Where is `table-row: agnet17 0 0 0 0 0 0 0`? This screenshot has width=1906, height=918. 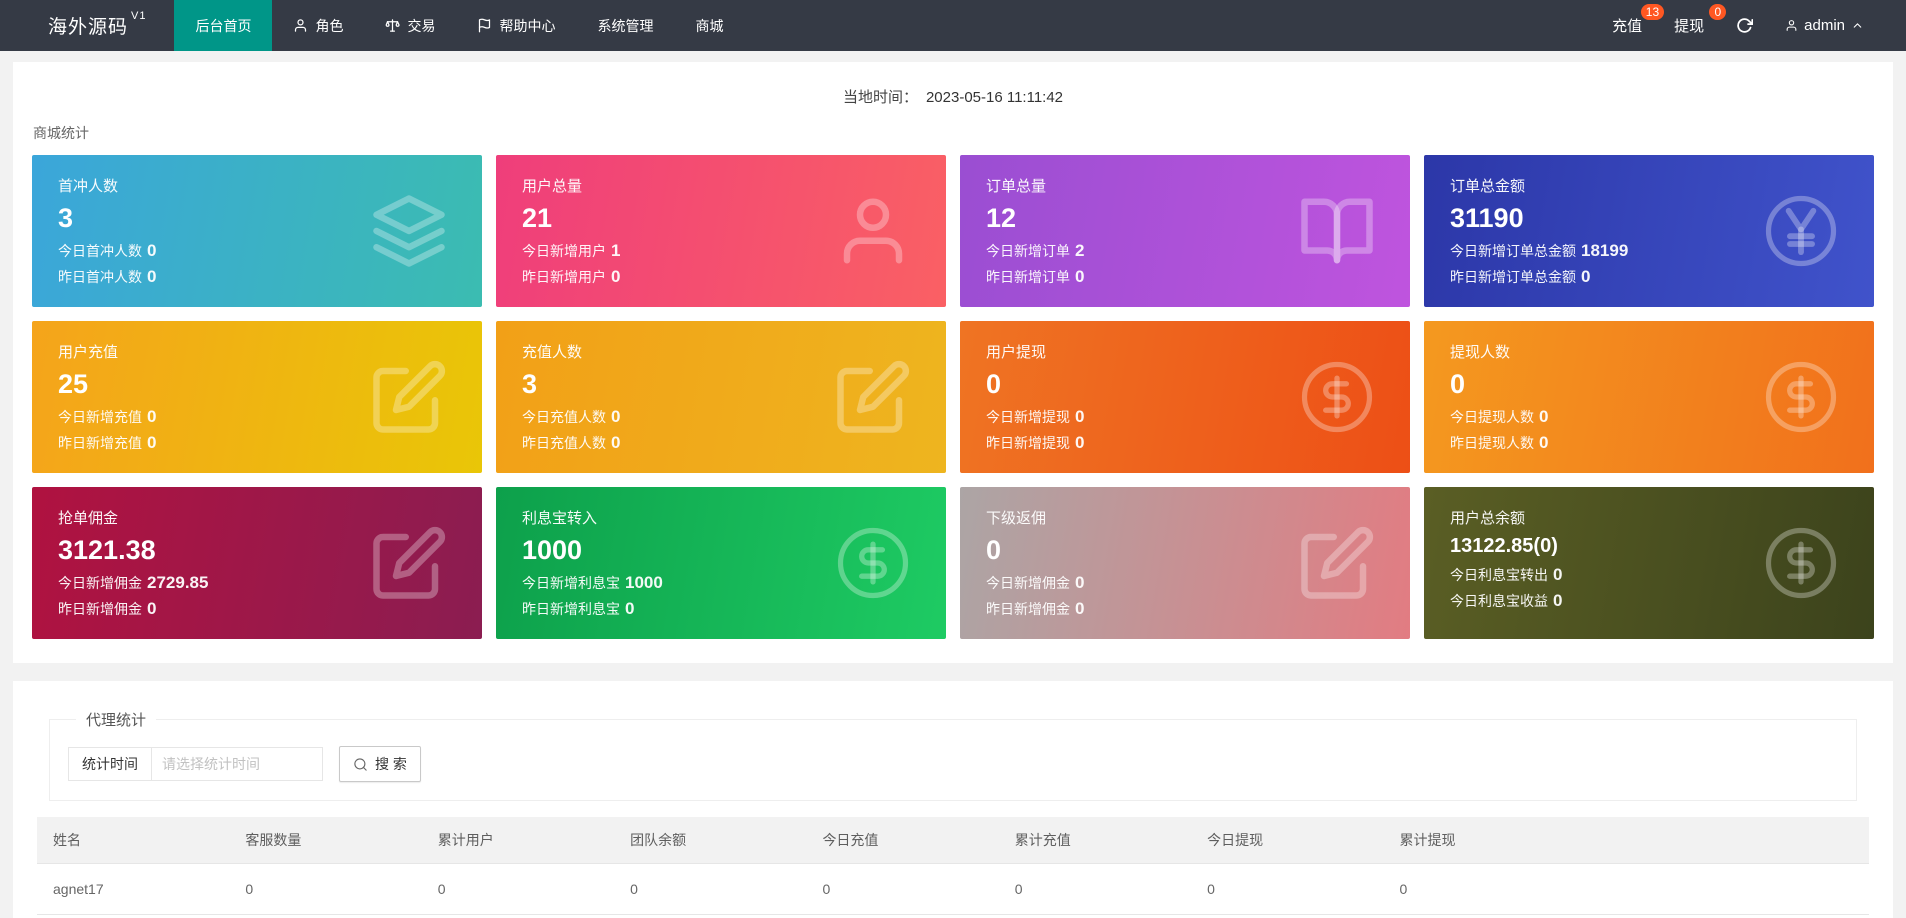
table-row: agnet17 0 0 0 0 0 0 0 is located at coordinates (953, 889).